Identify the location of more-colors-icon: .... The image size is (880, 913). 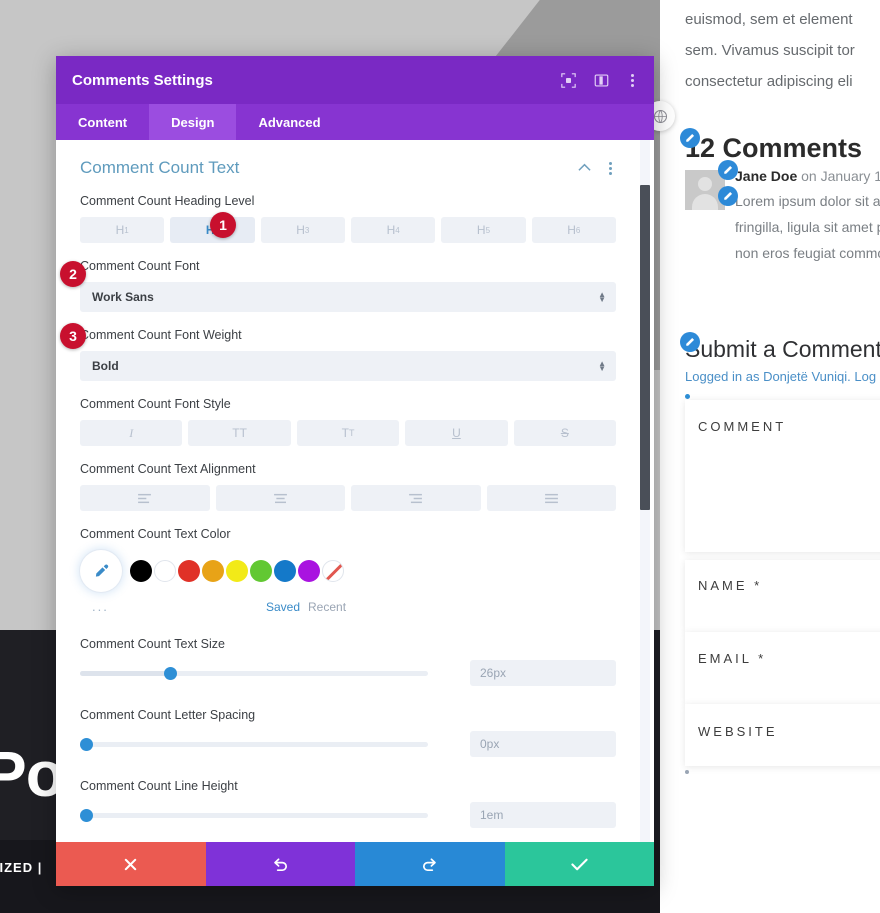
(100, 606).